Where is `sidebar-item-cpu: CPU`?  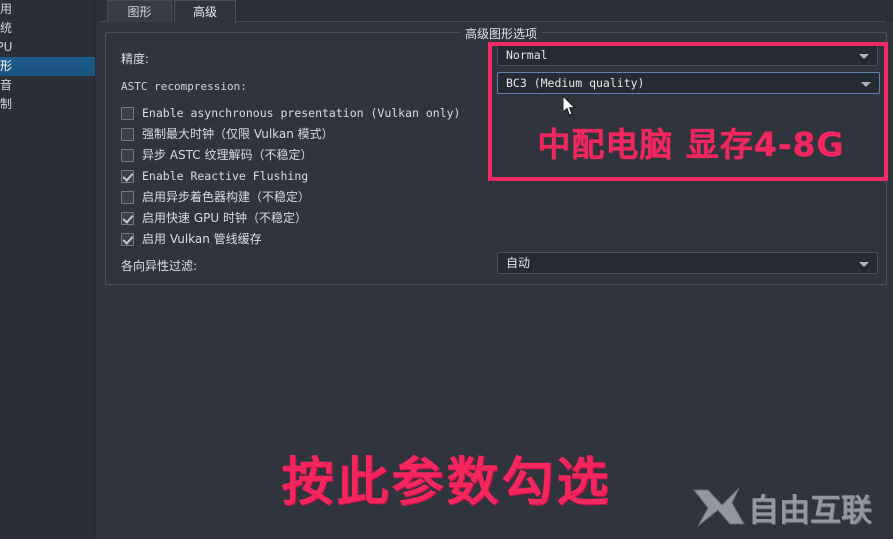 sidebar-item-cpu: CPU is located at coordinates (47, 47).